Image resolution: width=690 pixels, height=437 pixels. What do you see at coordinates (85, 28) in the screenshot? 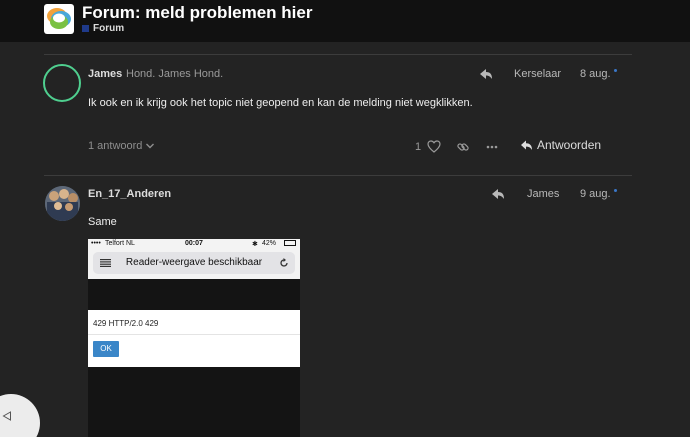
I see `category-color-square` at bounding box center [85, 28].